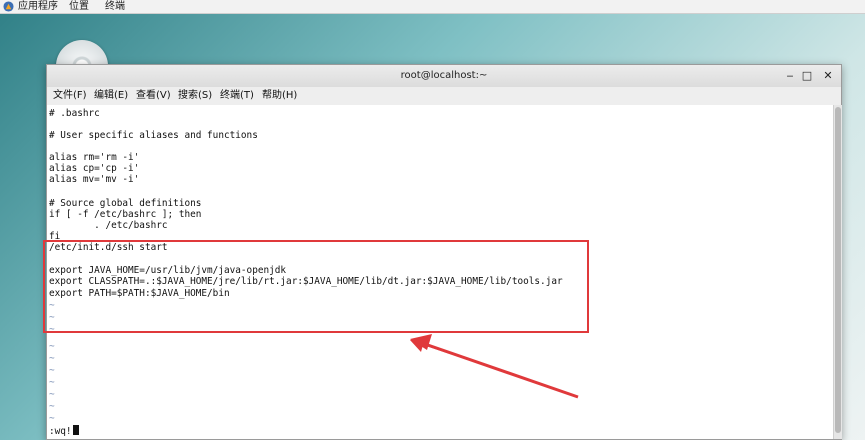 This screenshot has height=440, width=865. What do you see at coordinates (494, 366) in the screenshot?
I see `annotation-arrow-icon` at bounding box center [494, 366].